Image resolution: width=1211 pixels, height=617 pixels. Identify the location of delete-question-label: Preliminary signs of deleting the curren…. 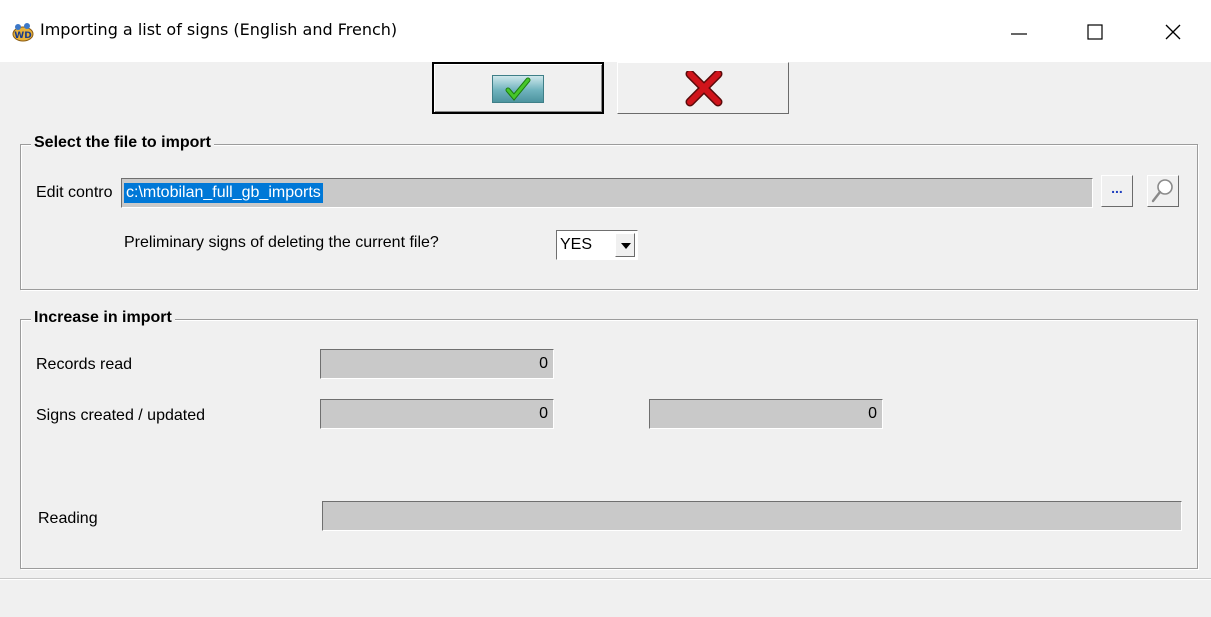
(281, 242).